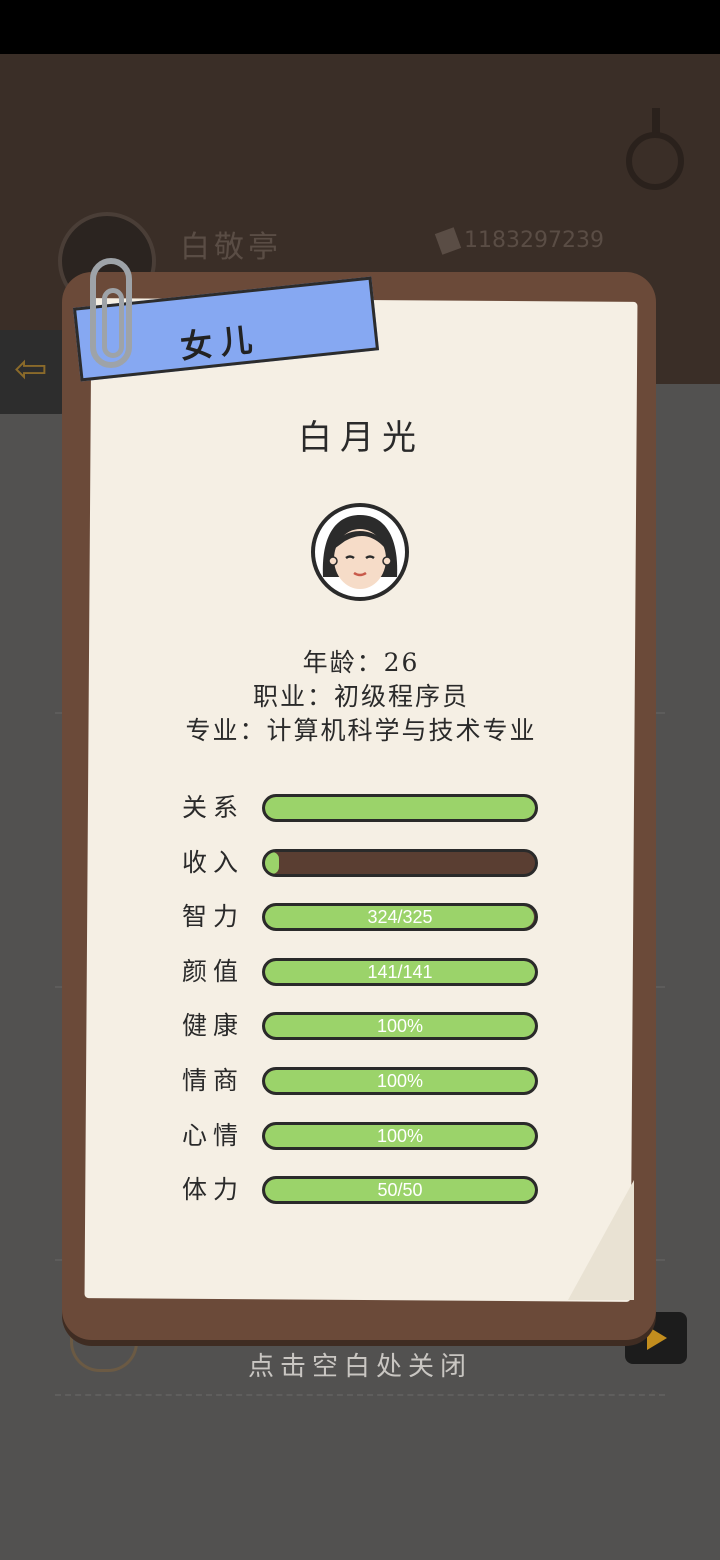 This screenshot has width=720, height=1560. I want to click on girl-face-icon, so click(360, 552).